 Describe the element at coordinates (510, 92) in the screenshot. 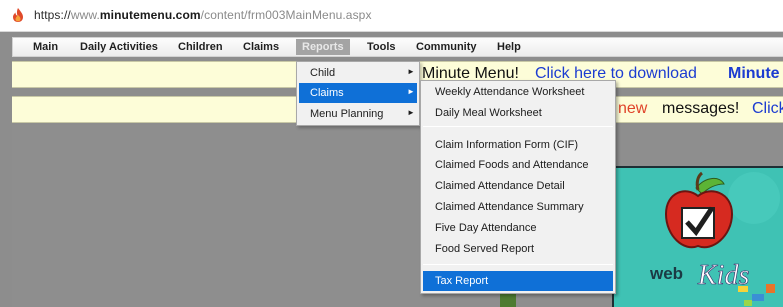

I see `claims-item-label: Weekly Attendance Worksheet` at that location.